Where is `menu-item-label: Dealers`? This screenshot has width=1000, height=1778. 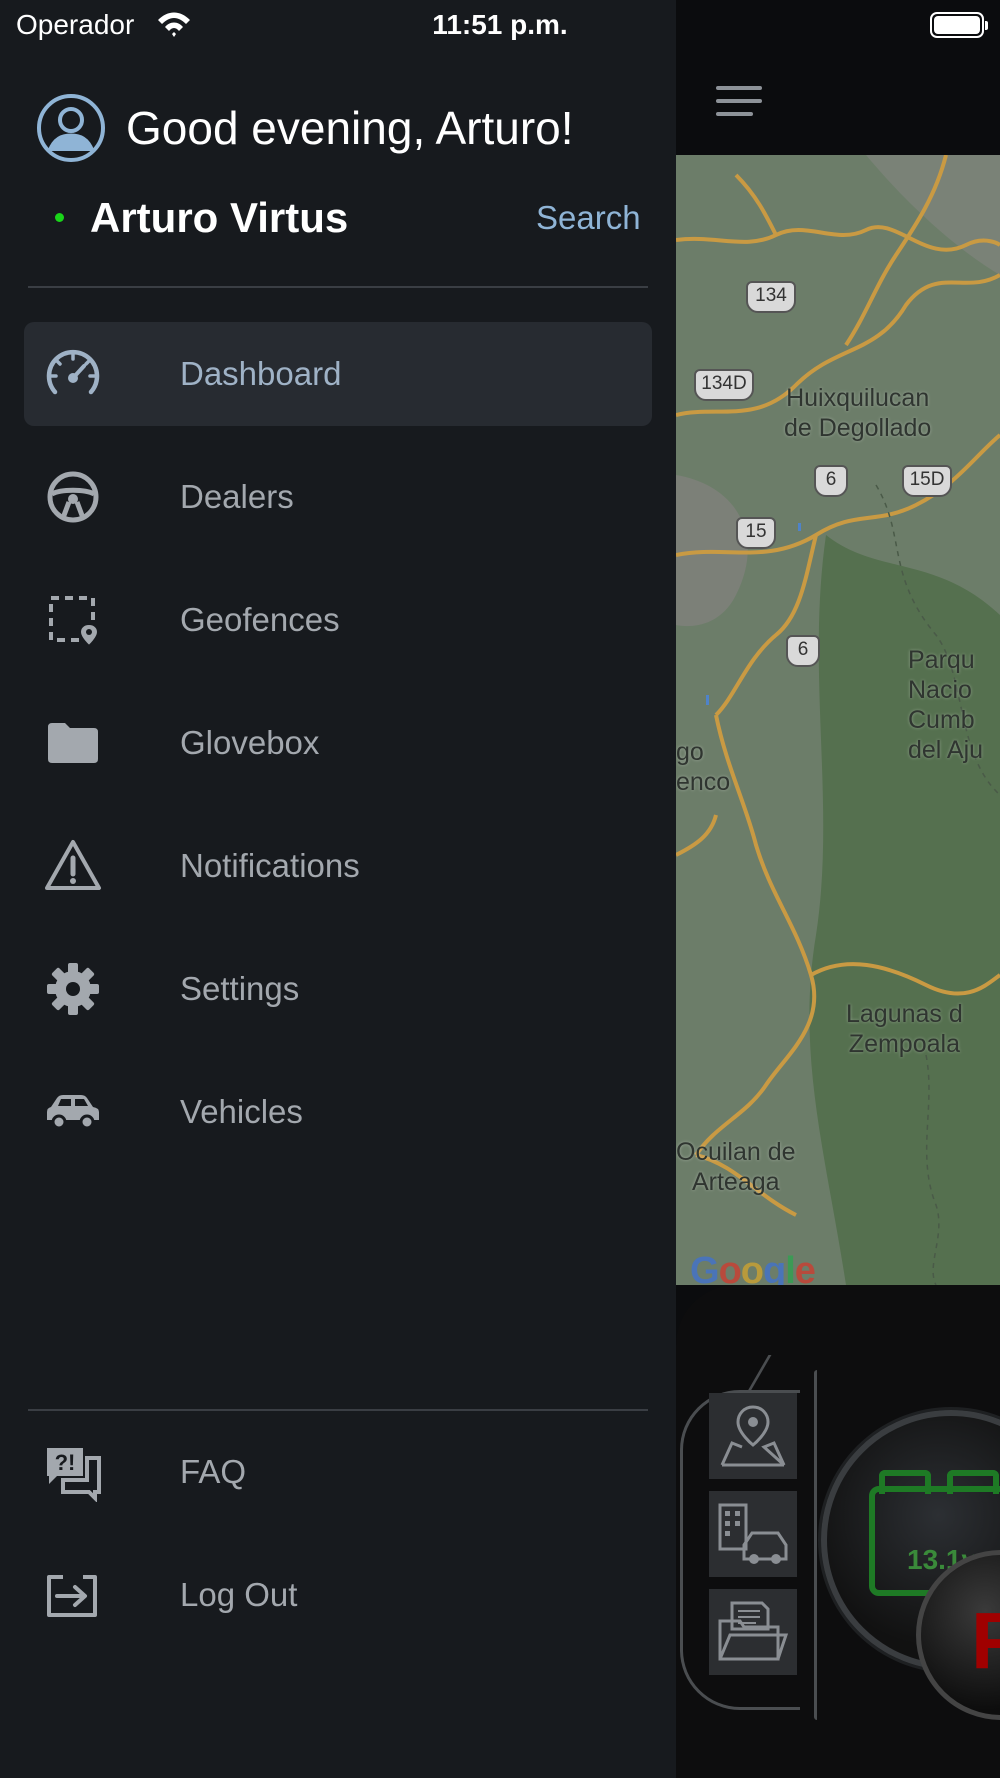
menu-item-label: Dealers is located at coordinates (237, 496).